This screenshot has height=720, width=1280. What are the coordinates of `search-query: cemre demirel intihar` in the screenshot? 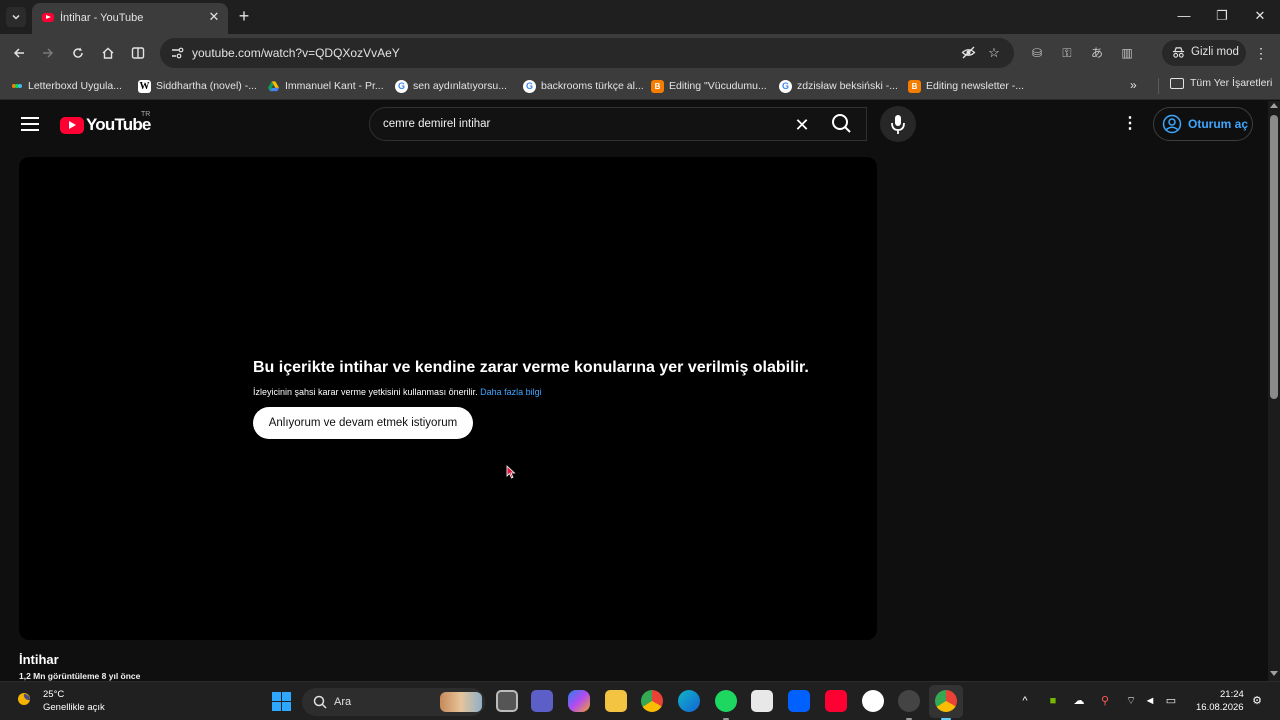 It's located at (436, 124).